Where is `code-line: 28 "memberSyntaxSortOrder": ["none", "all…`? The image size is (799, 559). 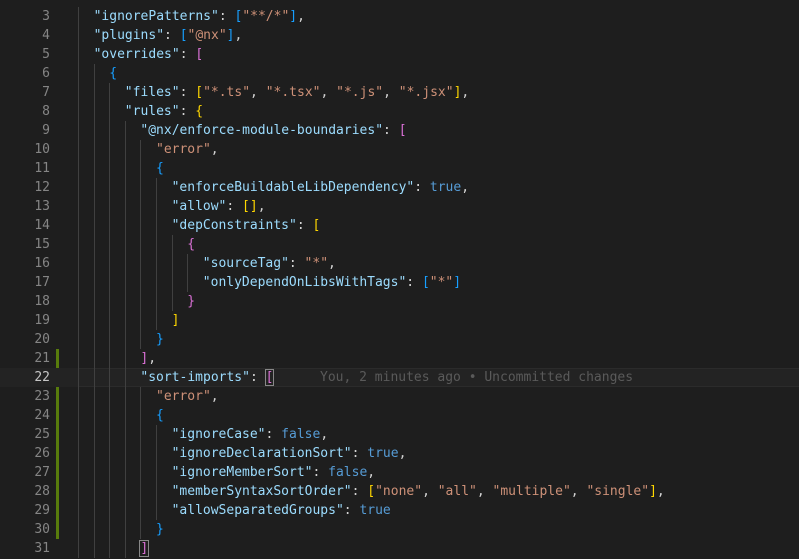
code-line: 28 "memberSyntaxSortOrder": ["none", "all… is located at coordinates (399, 491).